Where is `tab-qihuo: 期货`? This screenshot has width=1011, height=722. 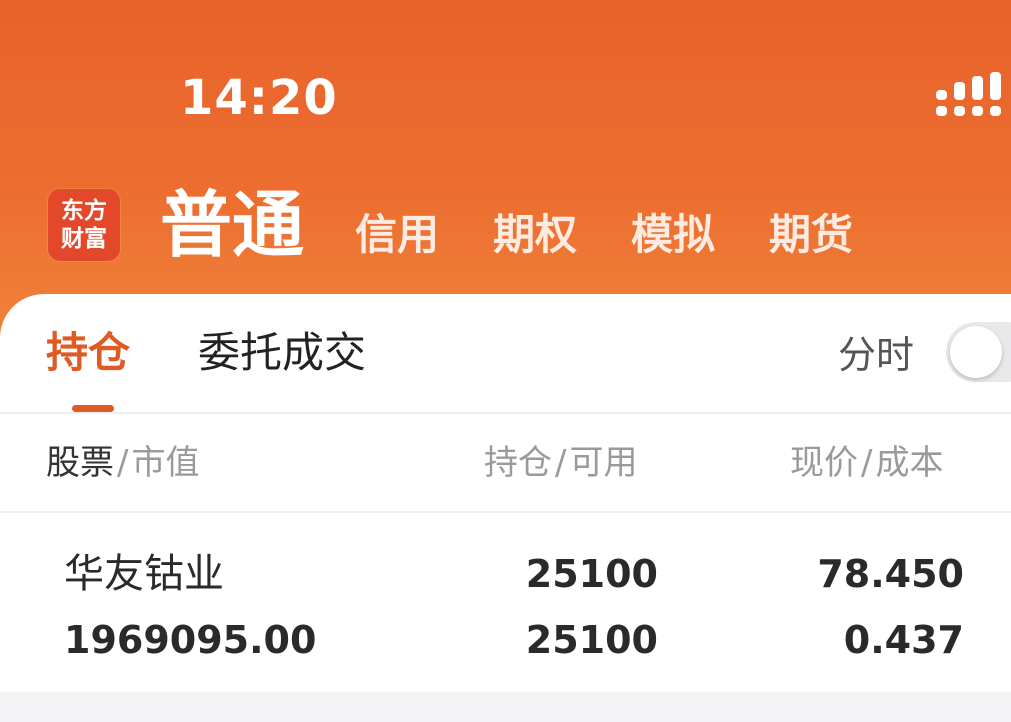 tab-qihuo: 期货 is located at coordinates (811, 235).